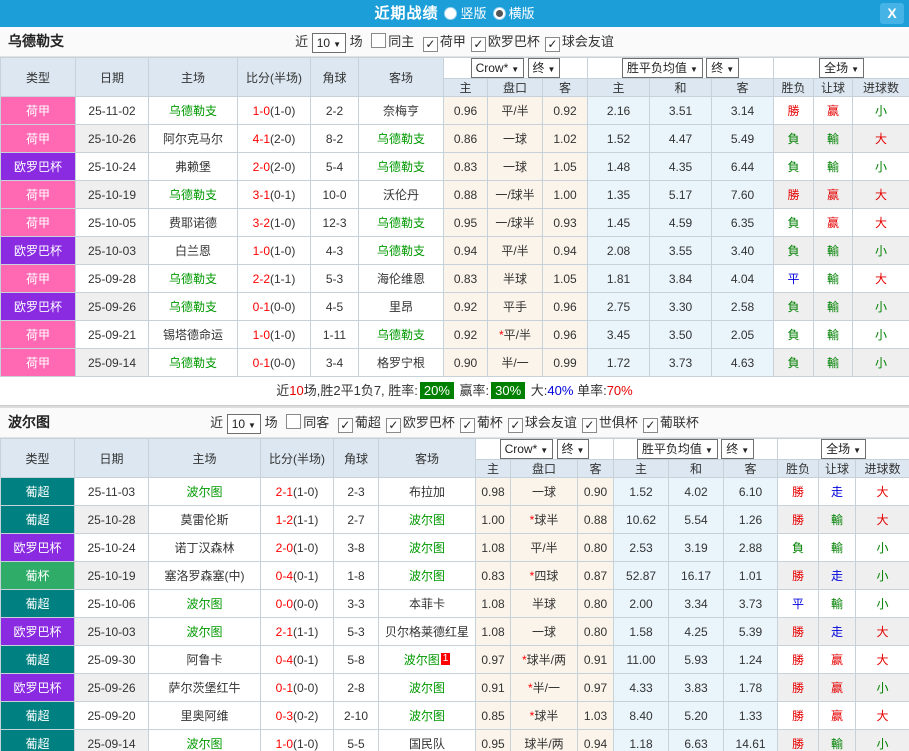  Describe the element at coordinates (400, 335) in the screenshot. I see `away-team-name: 乌德勒支` at that location.